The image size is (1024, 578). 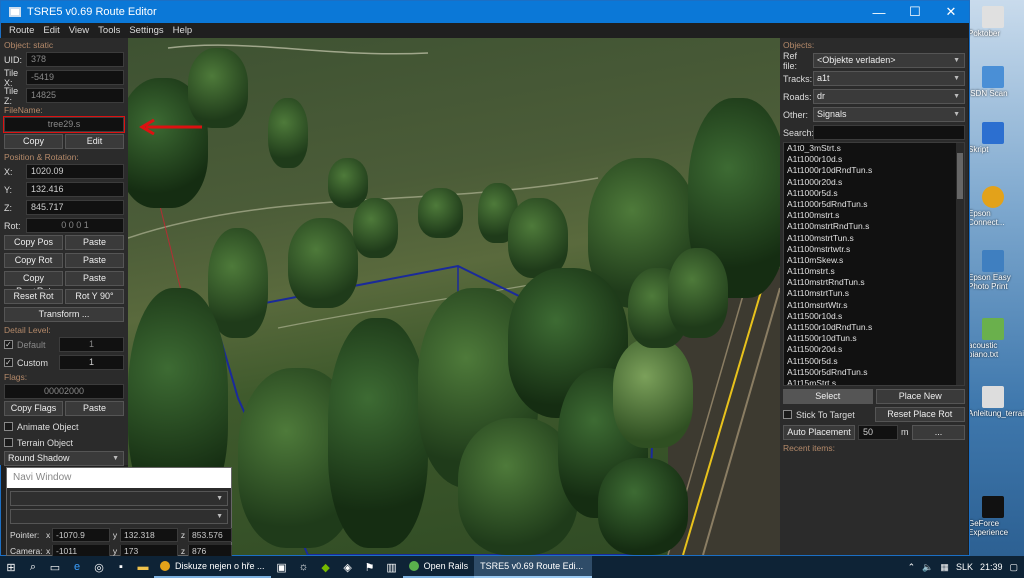 I want to click on menu-tools: Tools, so click(x=109, y=30).